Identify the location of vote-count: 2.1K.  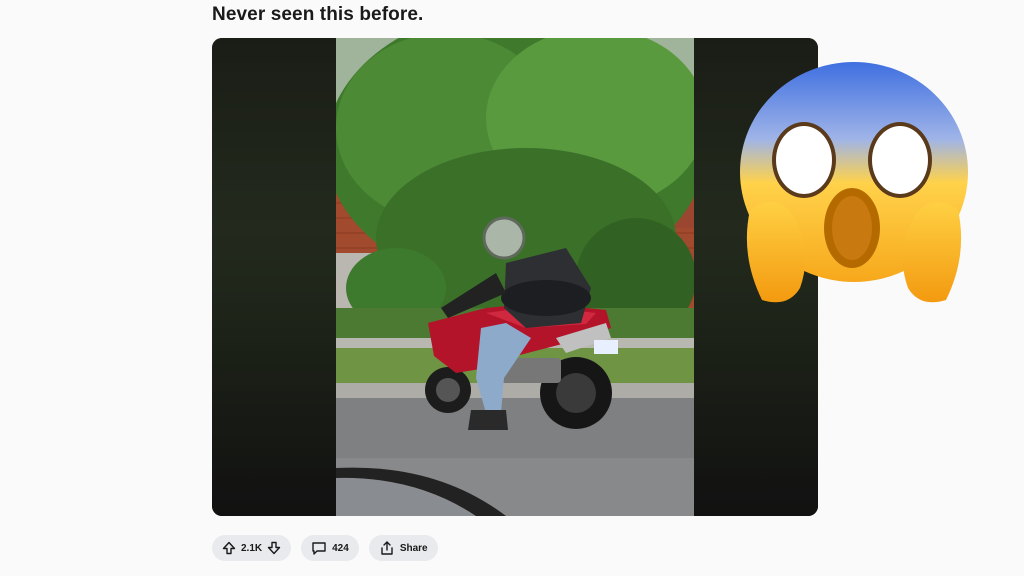
(252, 548).